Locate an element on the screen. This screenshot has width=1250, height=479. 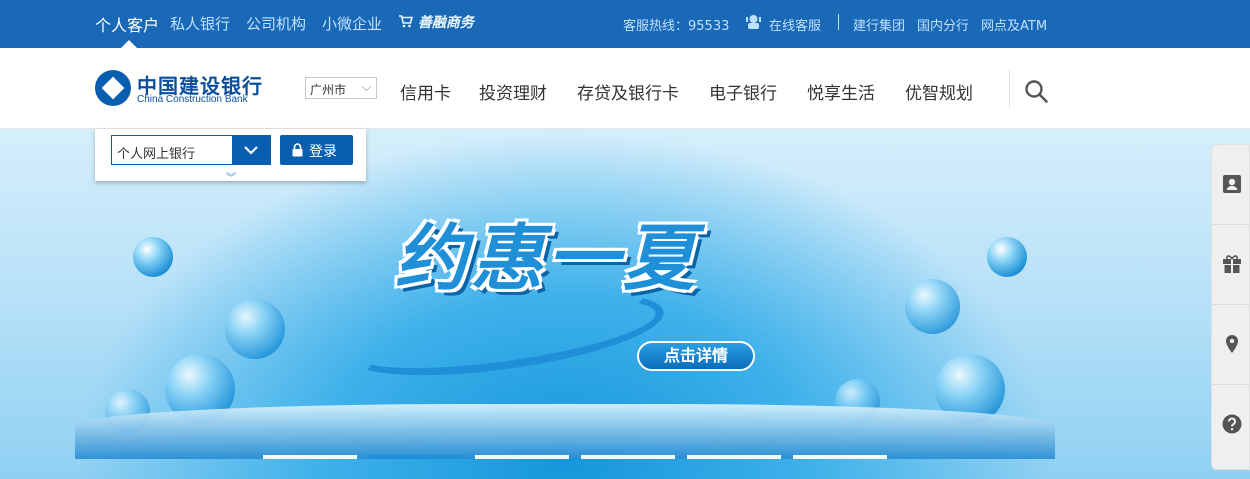
floating-sidebar is located at coordinates (1230, 307).